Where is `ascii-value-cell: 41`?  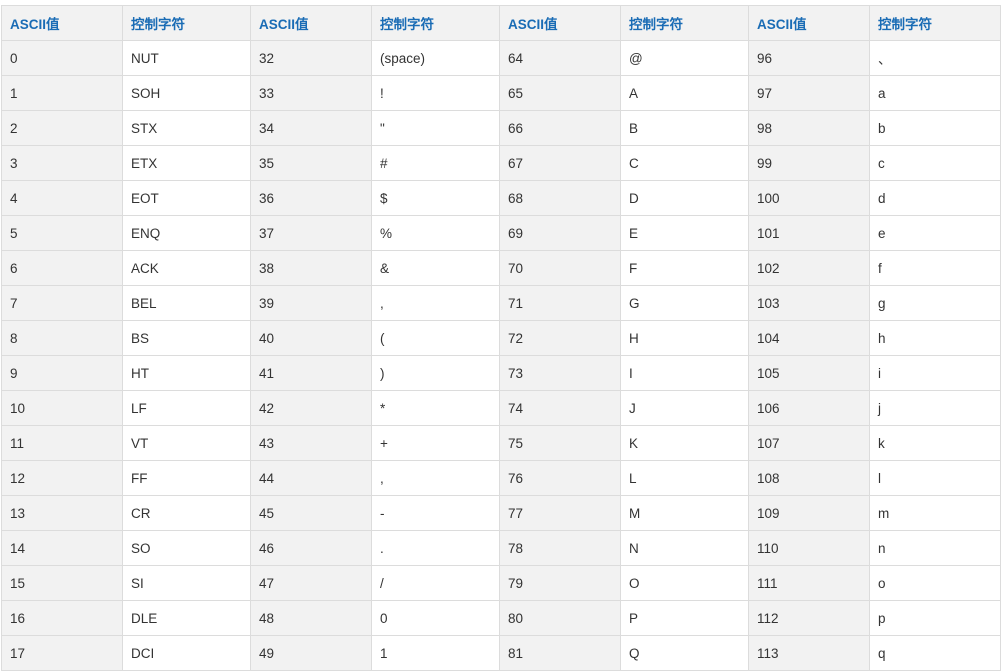 ascii-value-cell: 41 is located at coordinates (311, 373).